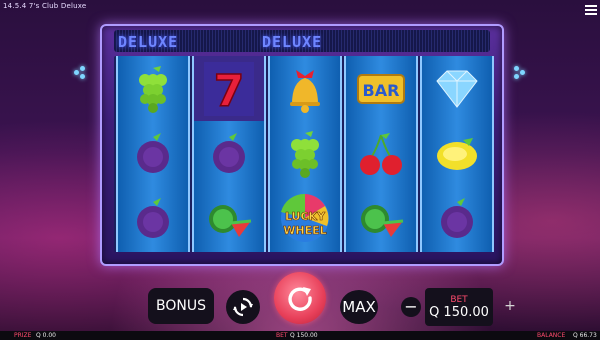 This screenshot has height=340, width=600. I want to click on deluxe-text-right: DELUXE, so click(292, 42).